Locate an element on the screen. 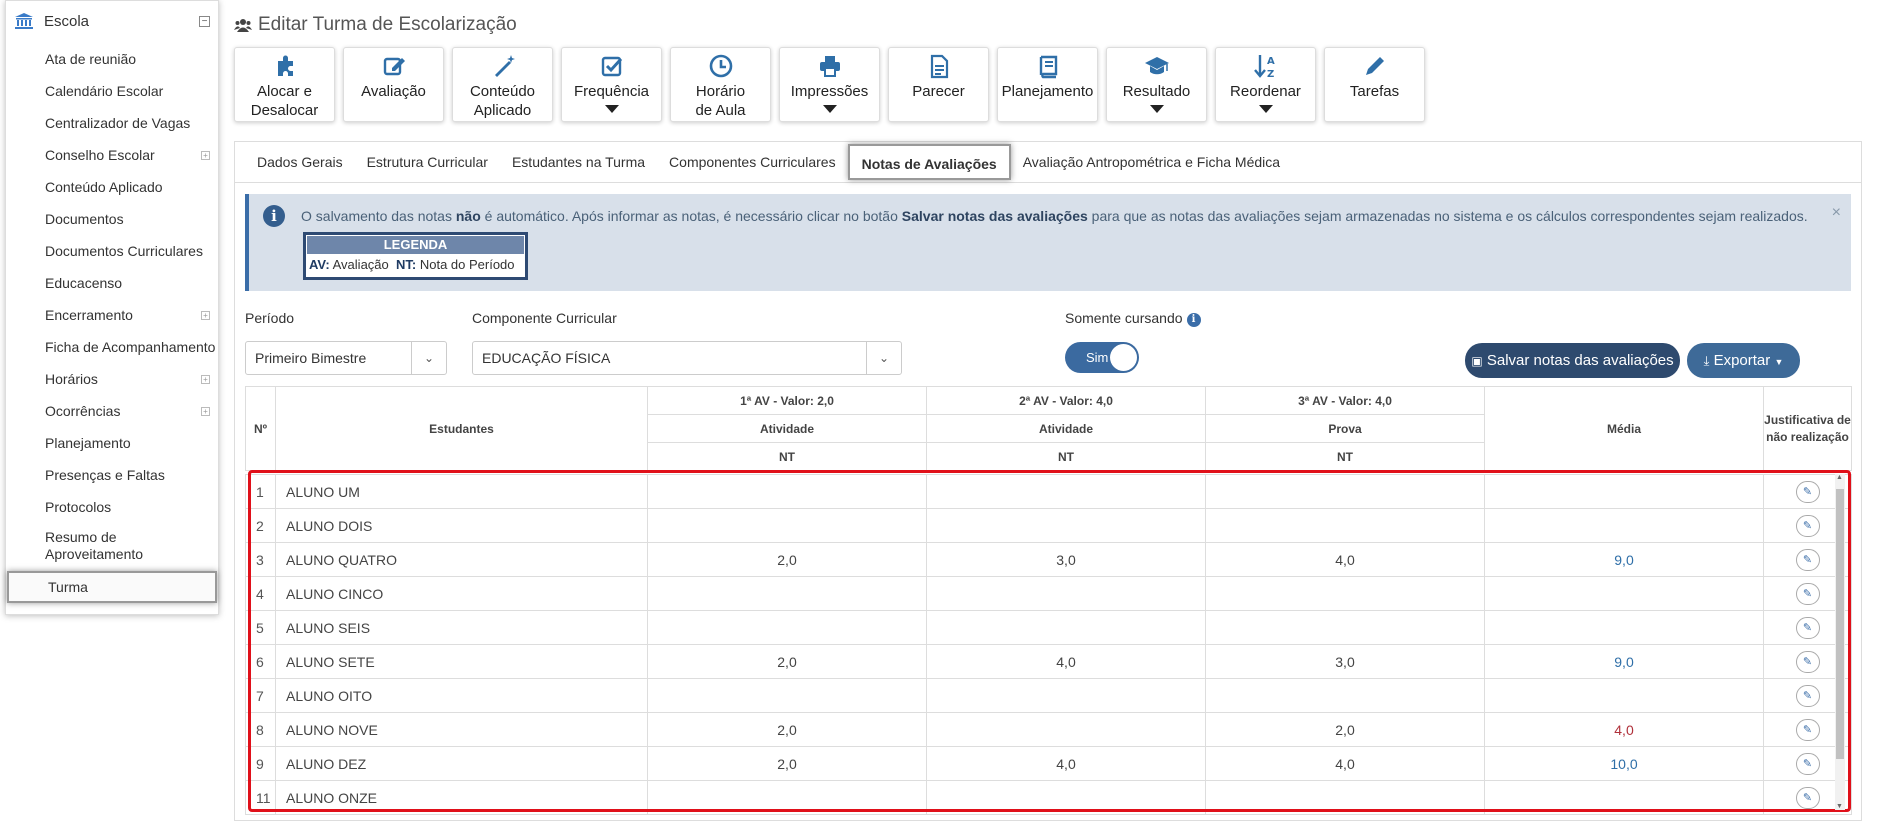 This screenshot has height=821, width=1877. save-grades-button: ▣ Salvar notas das avaliações is located at coordinates (1572, 360).